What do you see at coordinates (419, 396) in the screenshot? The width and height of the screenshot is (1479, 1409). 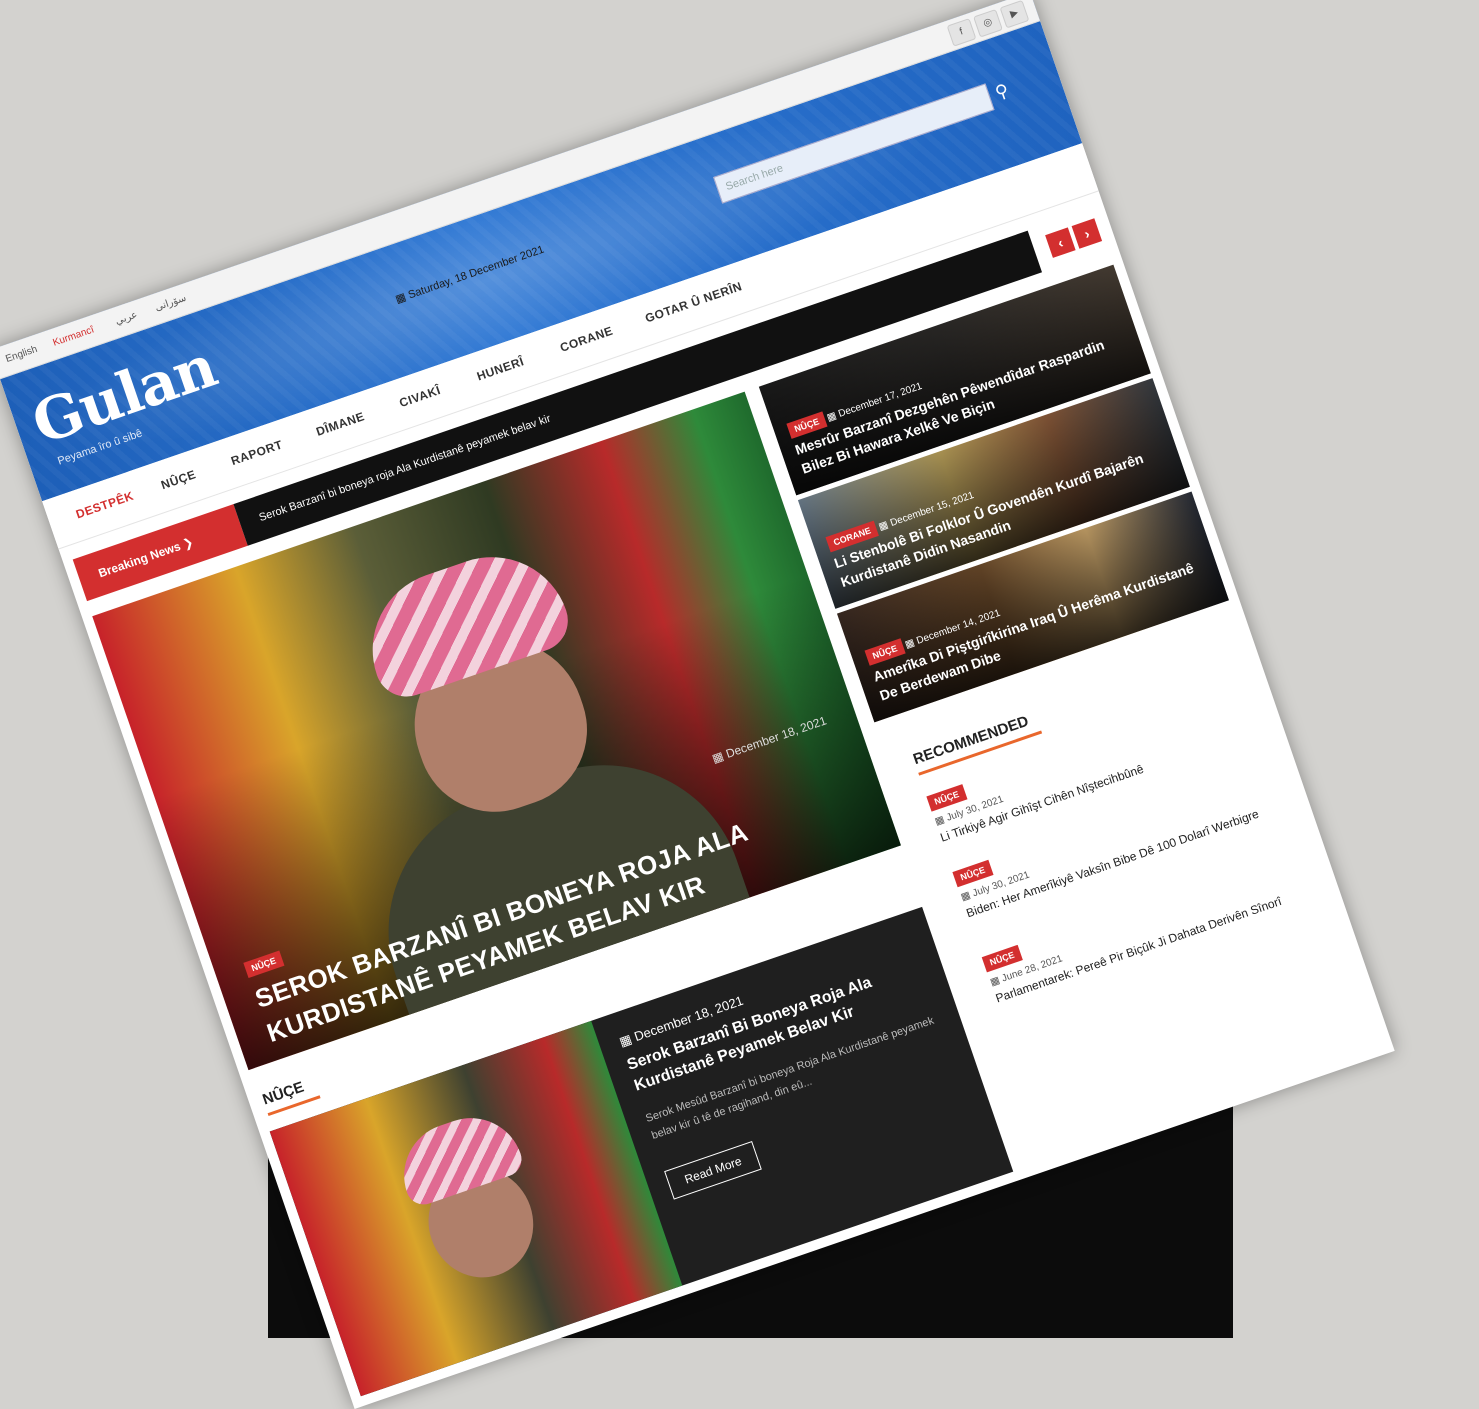 I see `nav-civaki: CIVAKÎ` at bounding box center [419, 396].